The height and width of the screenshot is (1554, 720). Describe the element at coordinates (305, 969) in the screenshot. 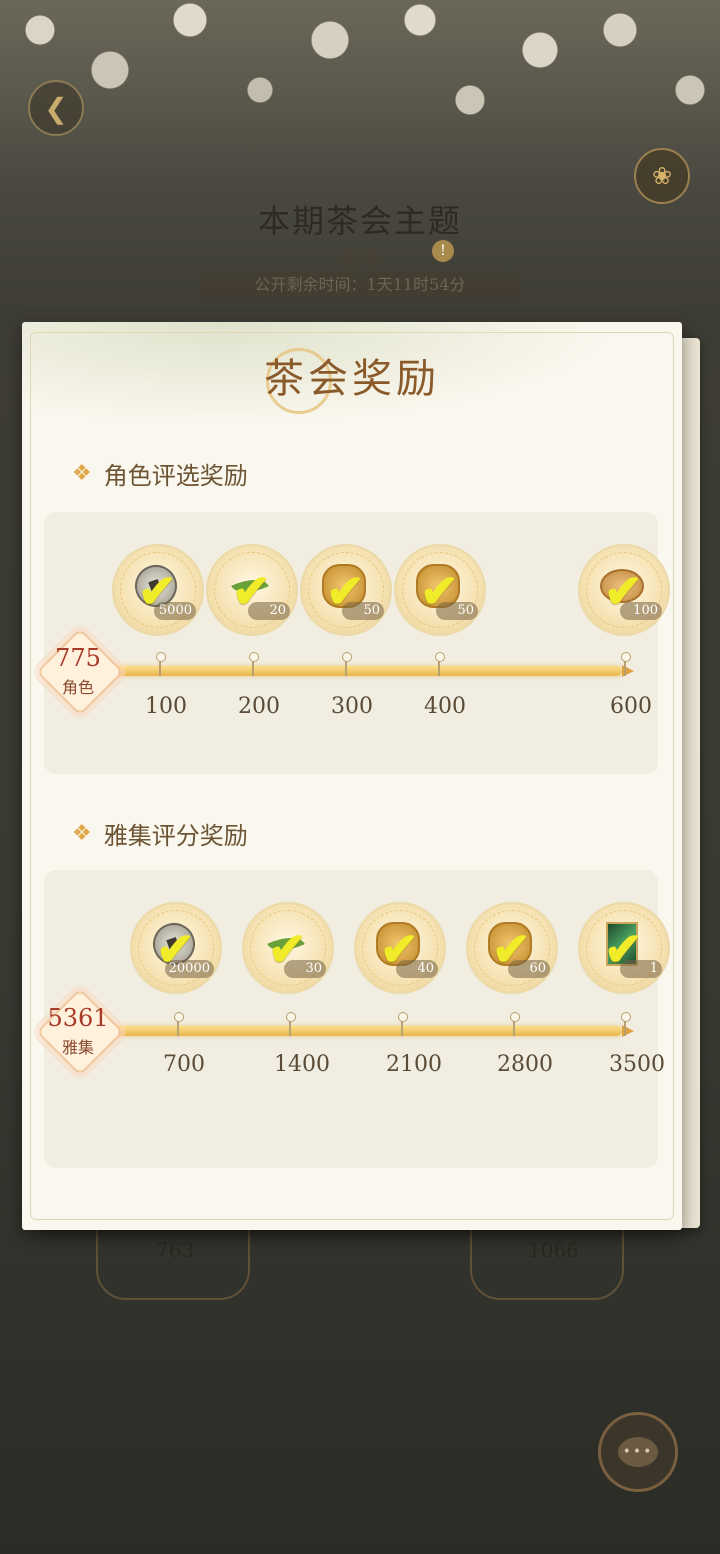

I see `reward-qty: 30` at that location.